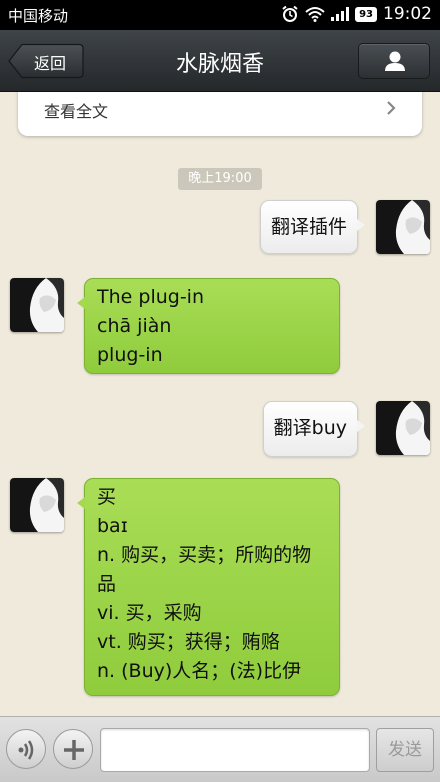 The image size is (440, 782). I want to click on message-text: vi. 买，采购, so click(149, 613).